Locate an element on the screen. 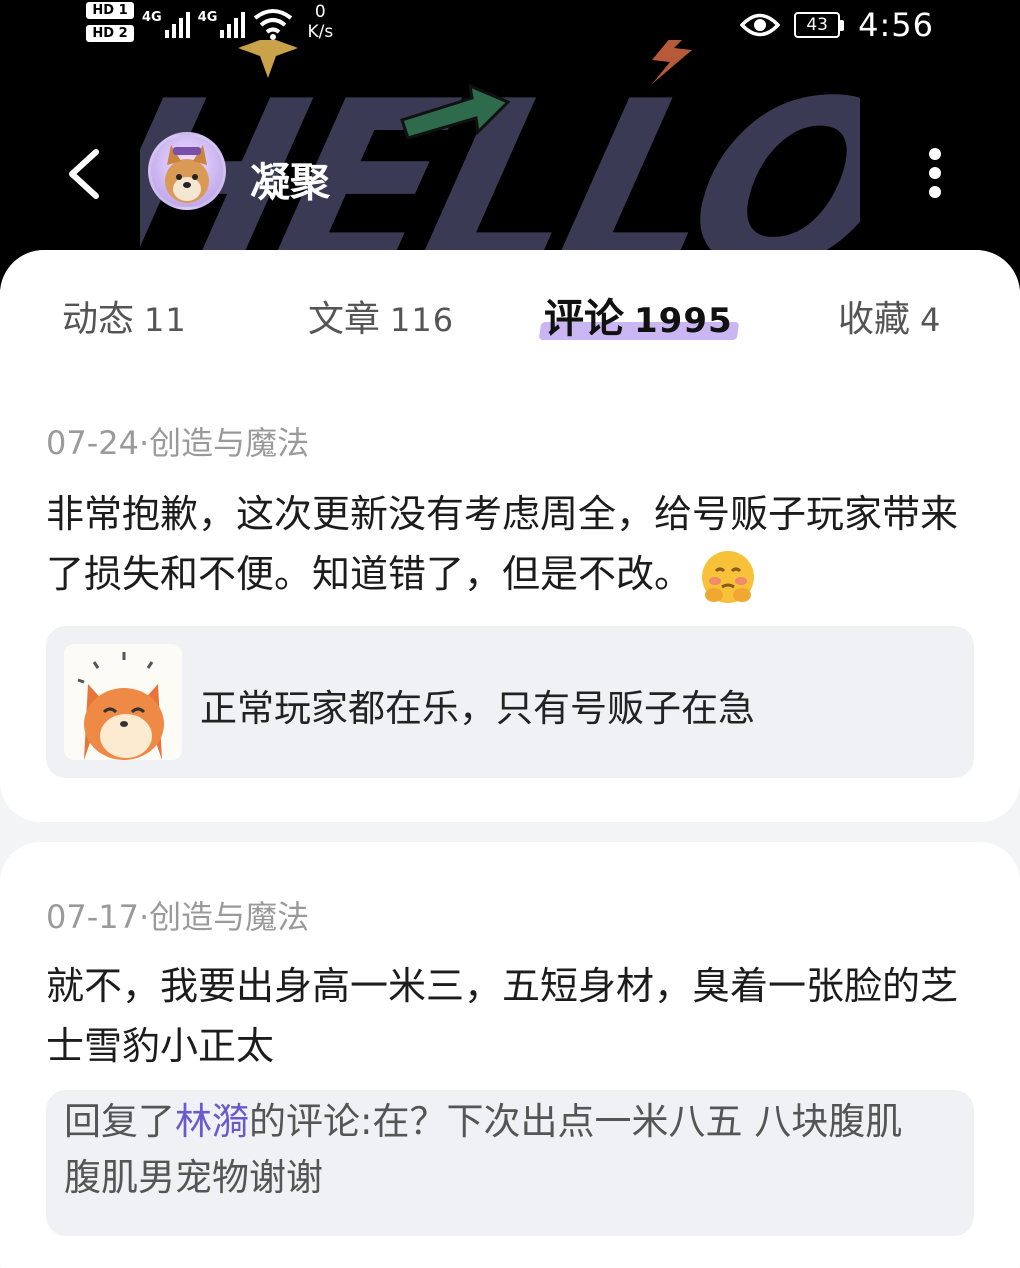 The image size is (1020, 1268). signal-2-icon: 4G is located at coordinates (222, 23).